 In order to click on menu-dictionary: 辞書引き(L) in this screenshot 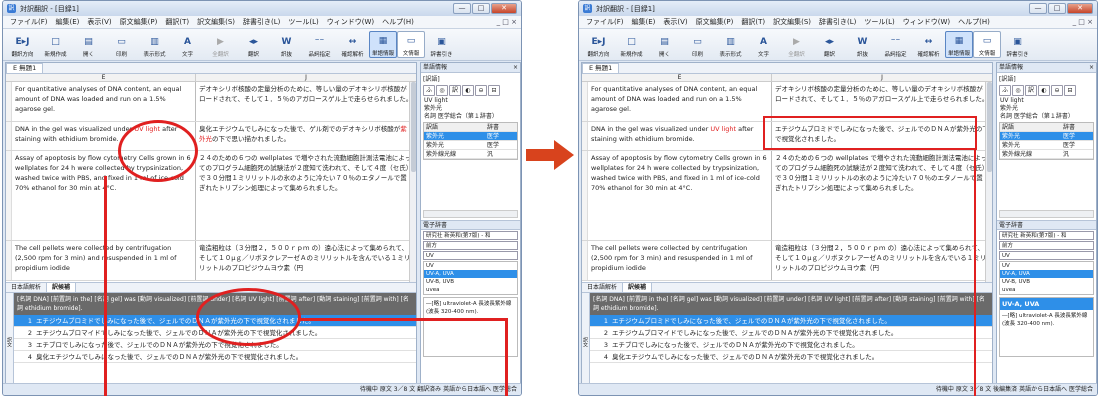, I will do `click(837, 22)`.